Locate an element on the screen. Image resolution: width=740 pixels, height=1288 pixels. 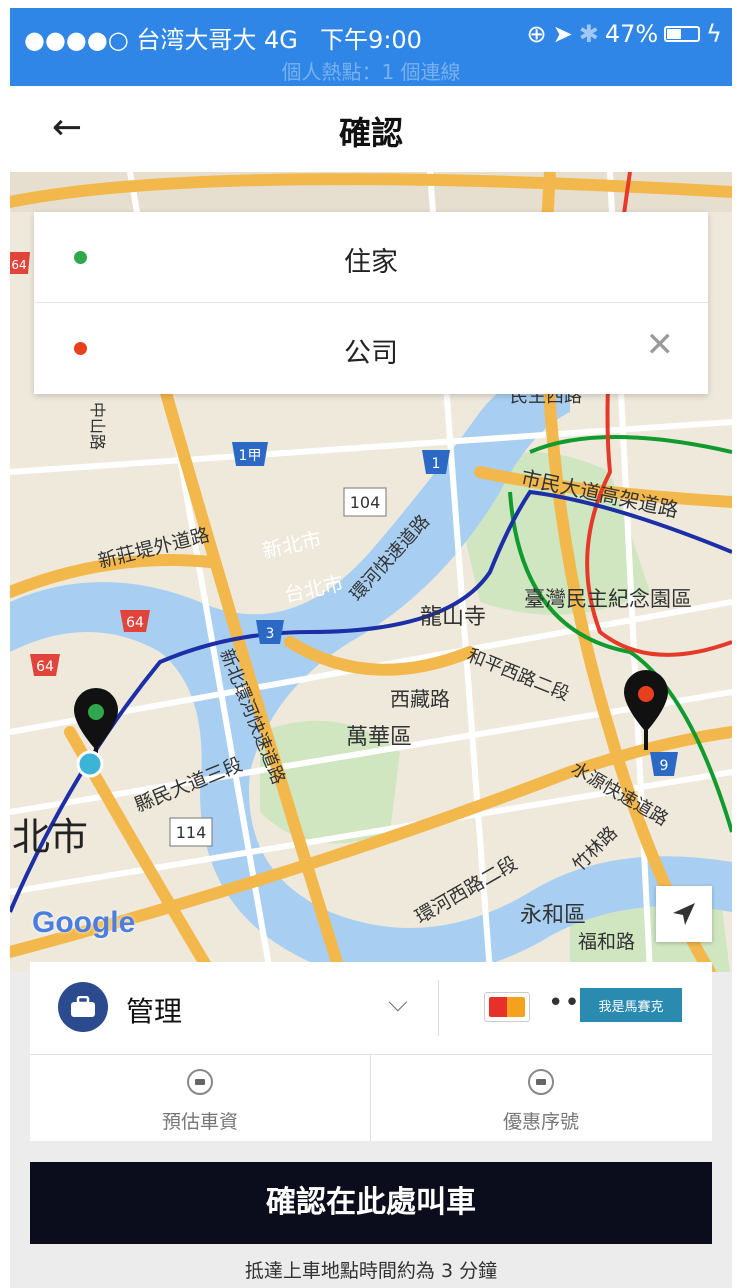
map-label: 中山路 is located at coordinates (97, 426).